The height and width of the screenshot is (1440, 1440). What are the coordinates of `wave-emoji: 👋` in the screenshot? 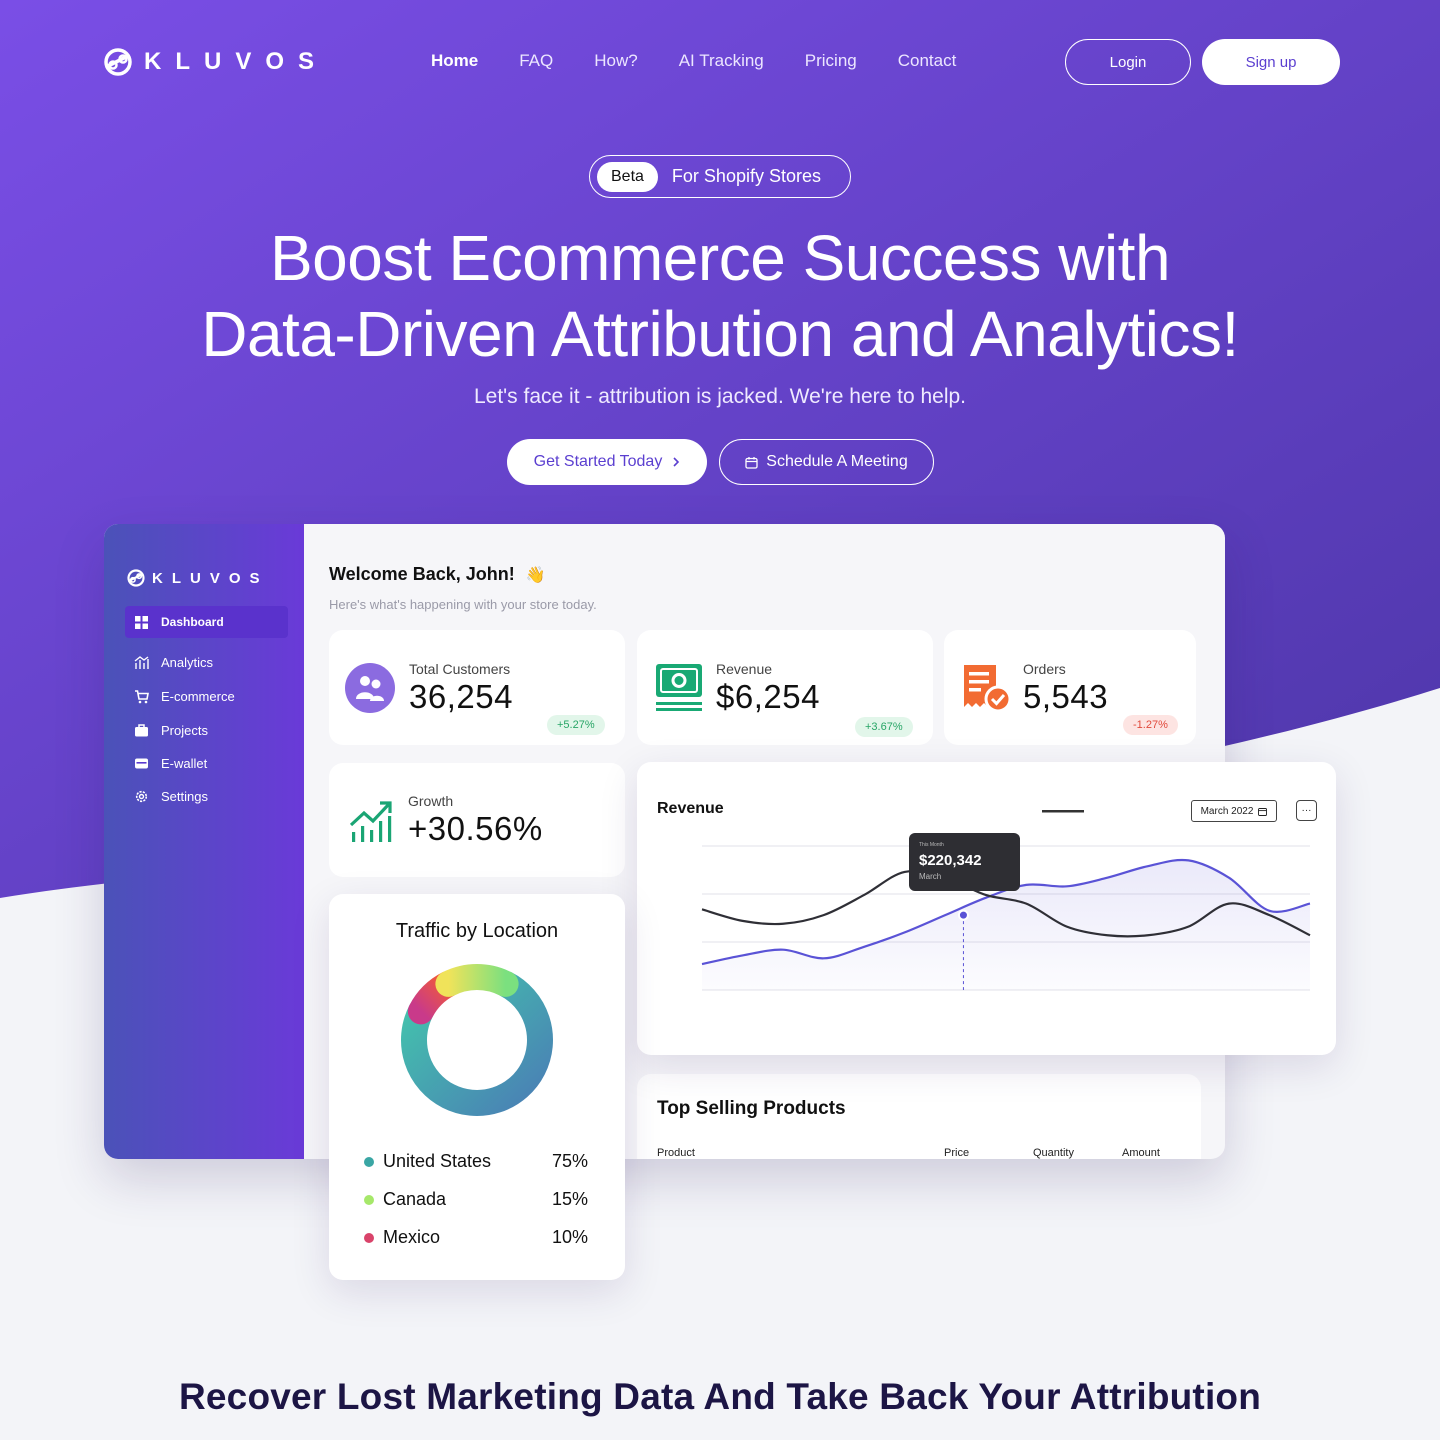 It's located at (535, 575).